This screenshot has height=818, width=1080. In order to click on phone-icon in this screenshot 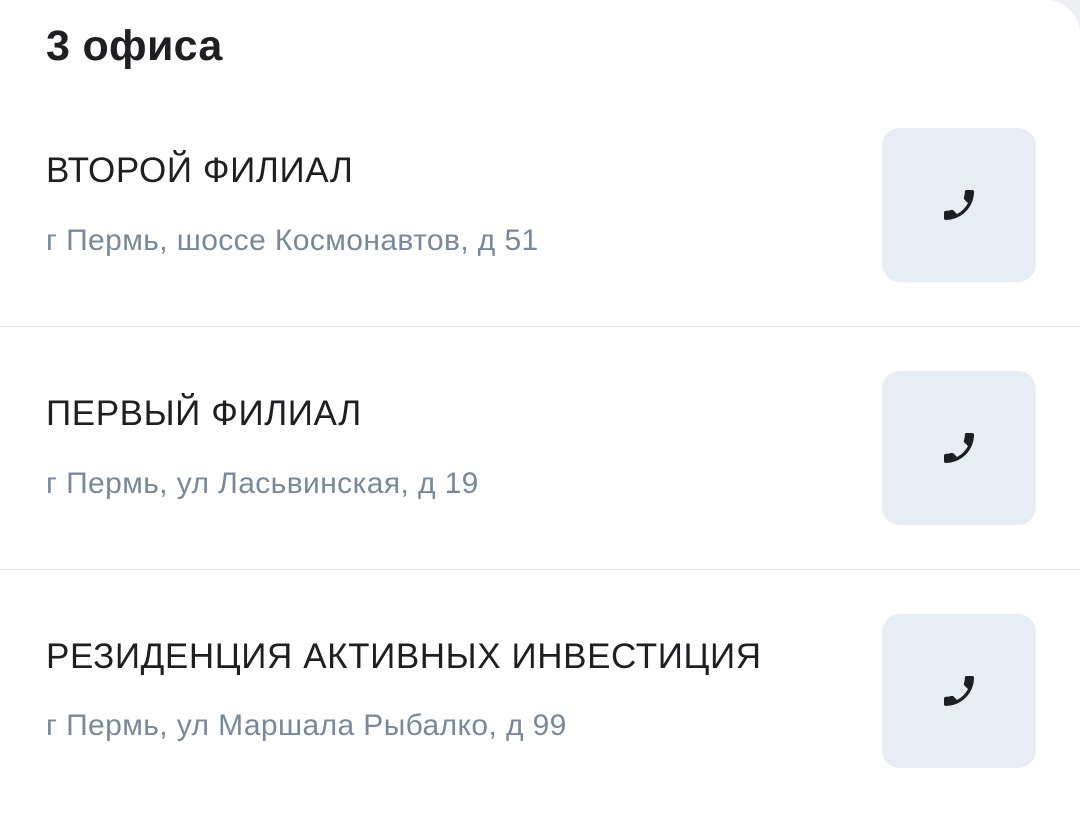, I will do `click(959, 691)`.